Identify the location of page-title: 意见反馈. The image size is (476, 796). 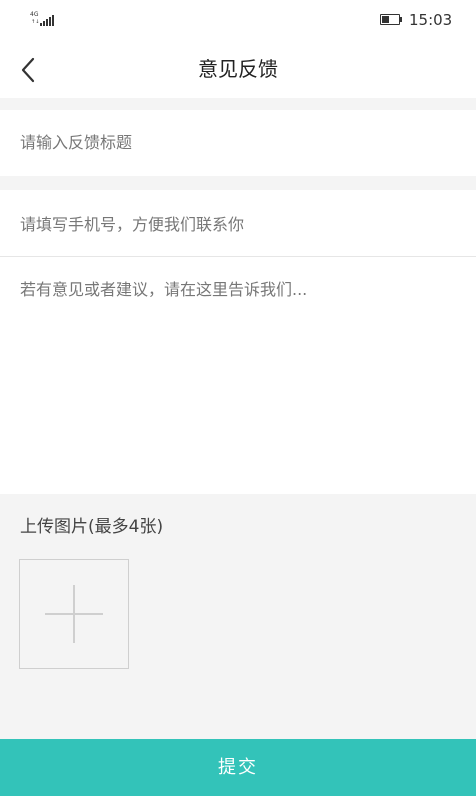
(238, 69).